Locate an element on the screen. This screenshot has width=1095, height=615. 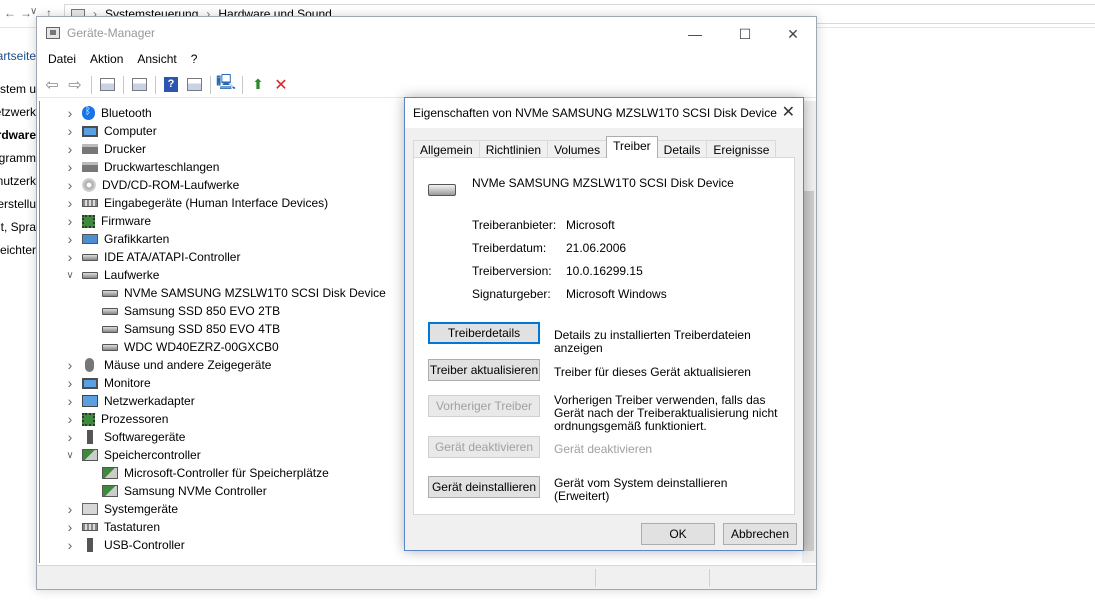
tree-category: › USB-Controller is located at coordinates (124, 545).